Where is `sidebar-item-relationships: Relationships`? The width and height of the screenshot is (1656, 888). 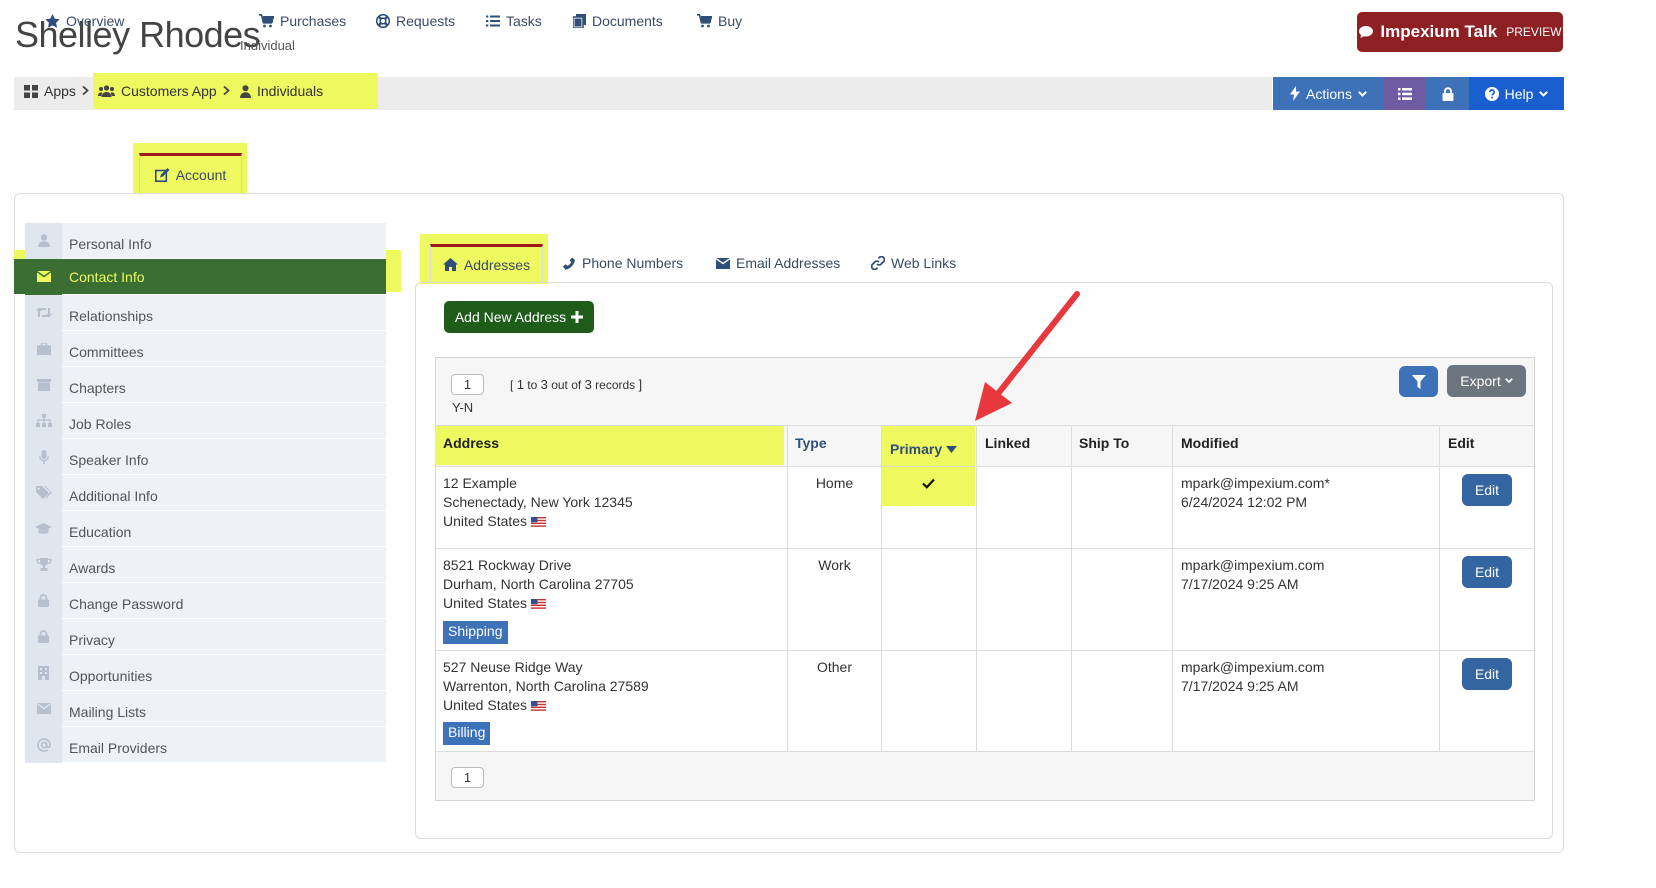
sidebar-item-relationships: Relationships is located at coordinates (205, 312).